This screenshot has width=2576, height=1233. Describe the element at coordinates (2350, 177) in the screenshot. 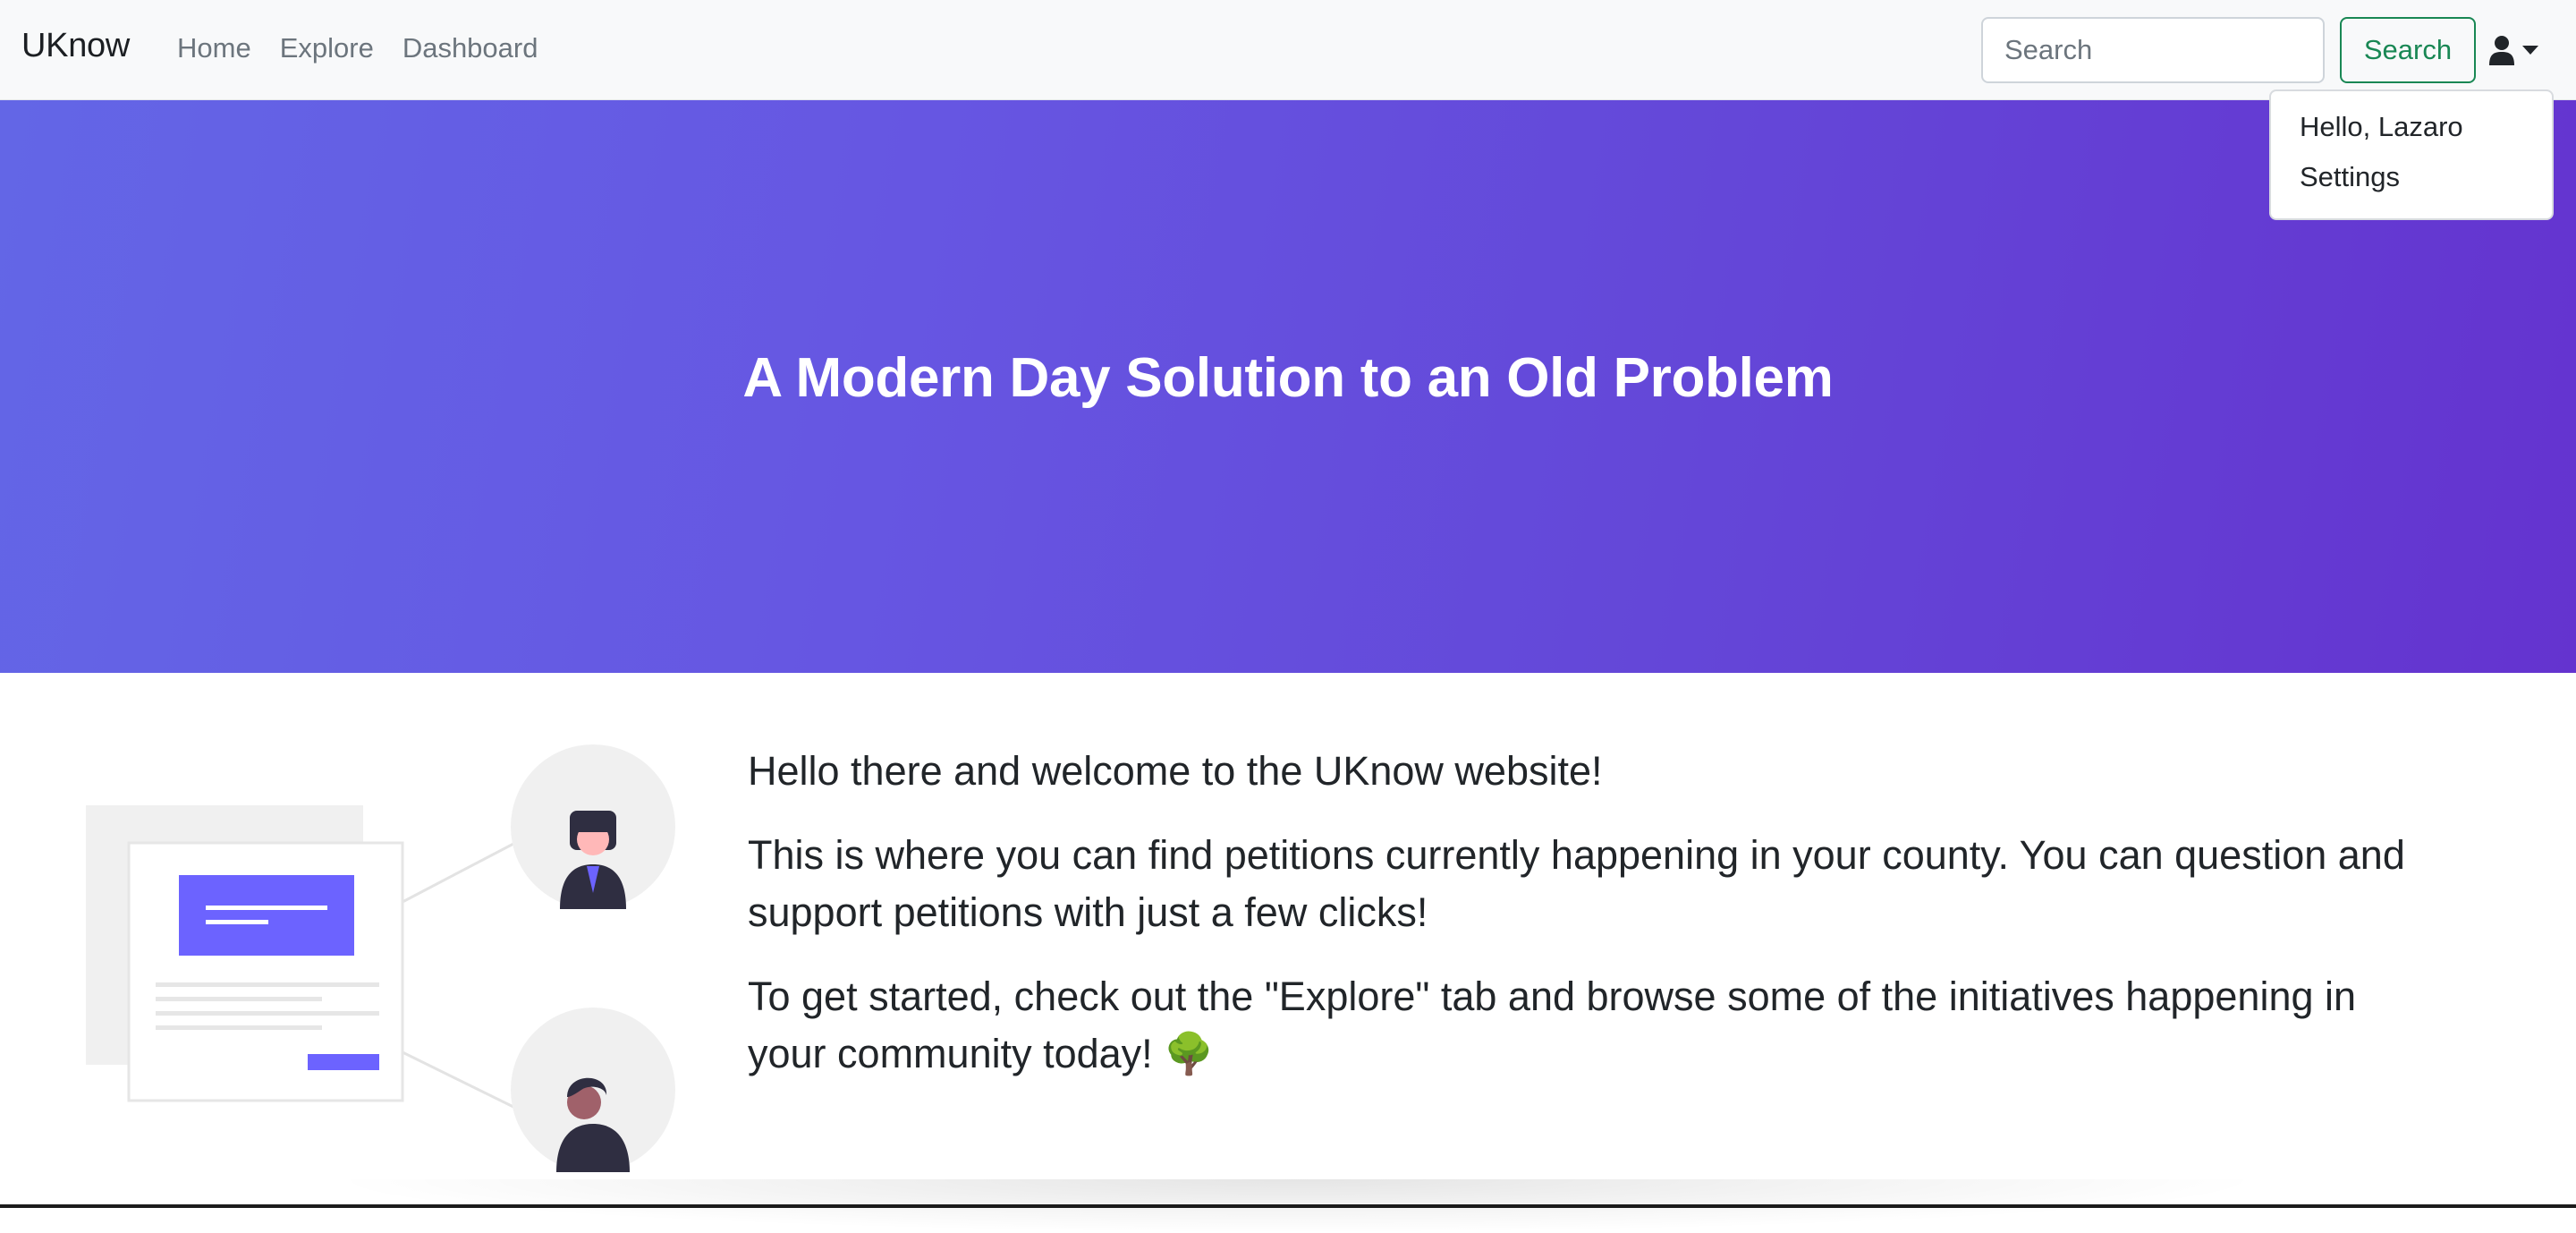

I see `dropdown-item-settings: Settings` at that location.